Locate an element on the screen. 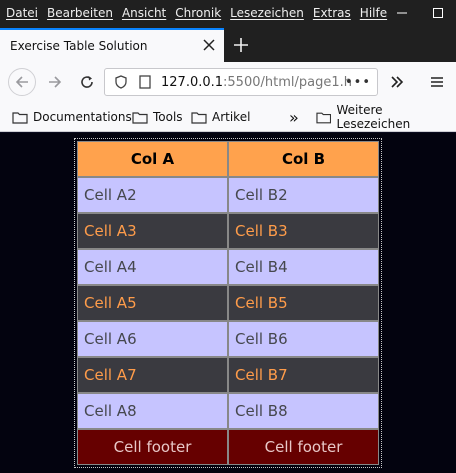 The image size is (456, 473). table-cell: Cell B3 is located at coordinates (303, 231).